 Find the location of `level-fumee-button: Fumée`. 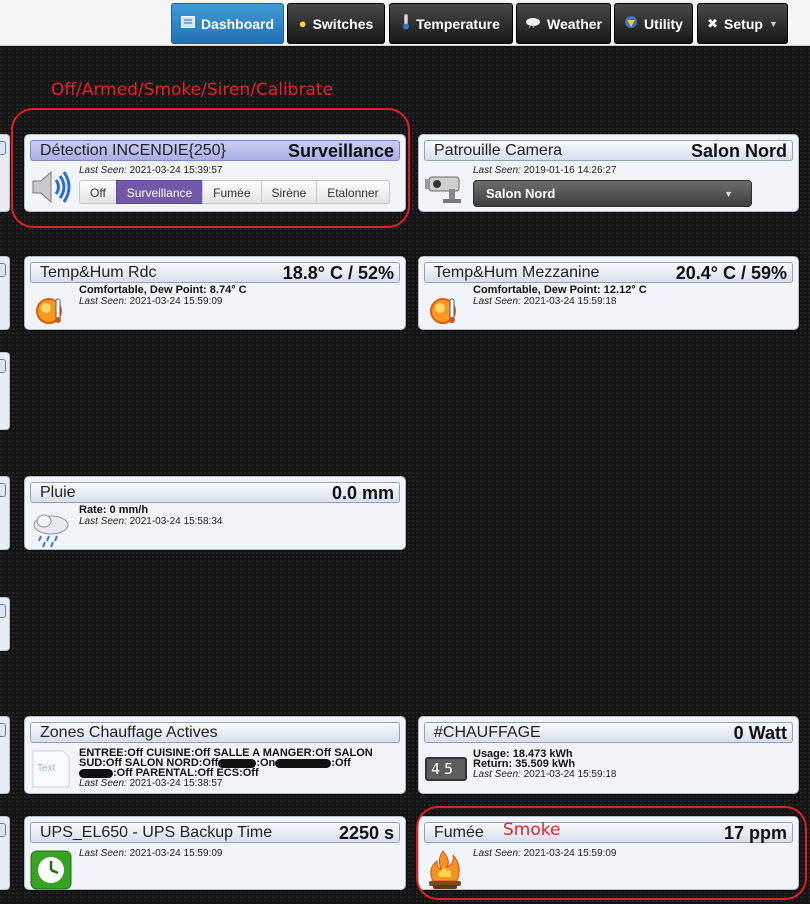

level-fumee-button: Fumée is located at coordinates (232, 192).